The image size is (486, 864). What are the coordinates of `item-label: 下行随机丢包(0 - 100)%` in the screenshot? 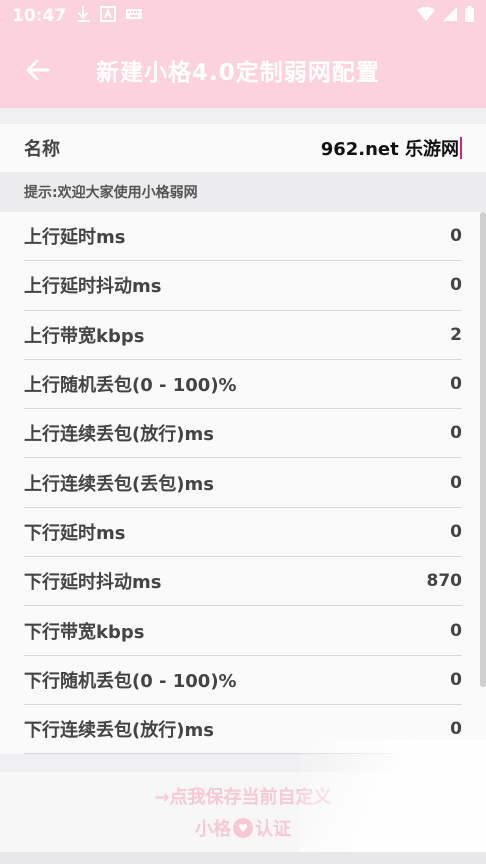 It's located at (130, 681).